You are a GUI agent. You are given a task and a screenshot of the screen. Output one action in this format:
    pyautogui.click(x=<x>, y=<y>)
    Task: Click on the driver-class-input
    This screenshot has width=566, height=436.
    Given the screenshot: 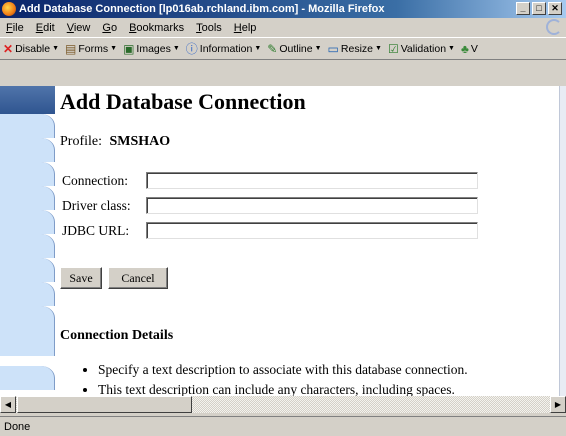 What is the action you would take?
    pyautogui.click(x=312, y=205)
    